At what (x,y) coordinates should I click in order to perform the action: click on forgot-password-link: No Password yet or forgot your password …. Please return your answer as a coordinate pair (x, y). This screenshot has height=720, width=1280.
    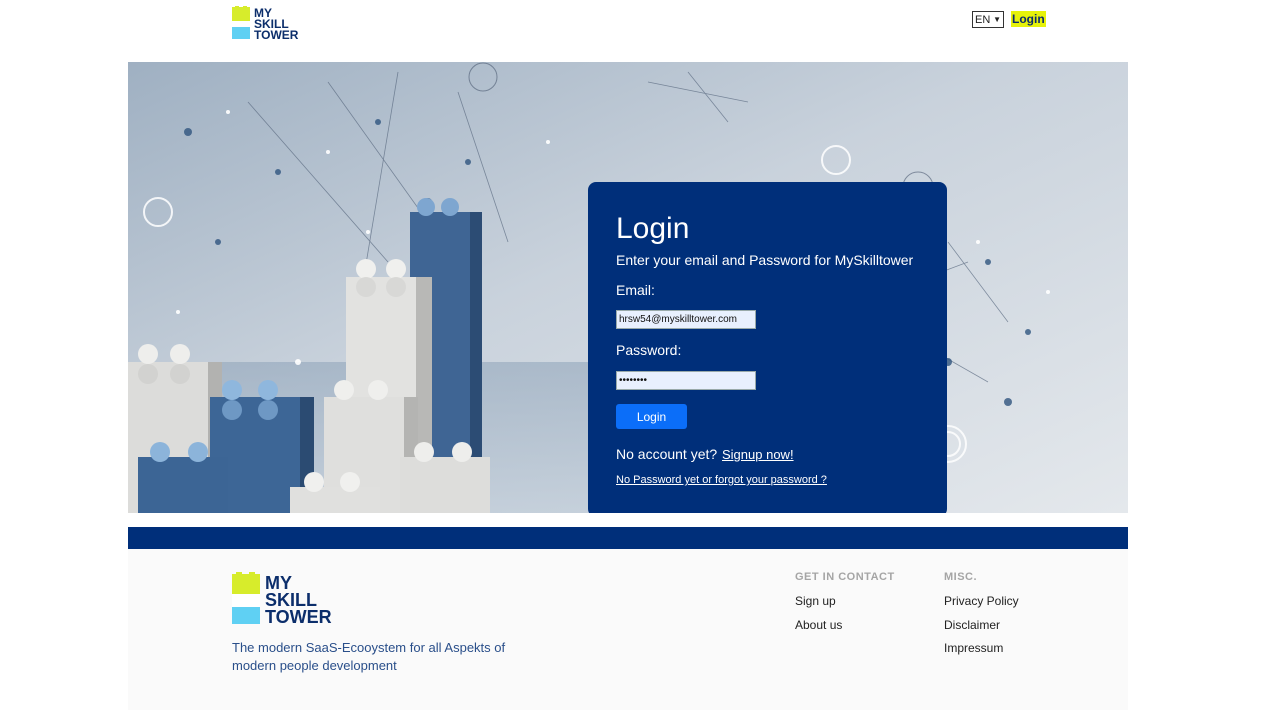
    Looking at the image, I should click on (721, 480).